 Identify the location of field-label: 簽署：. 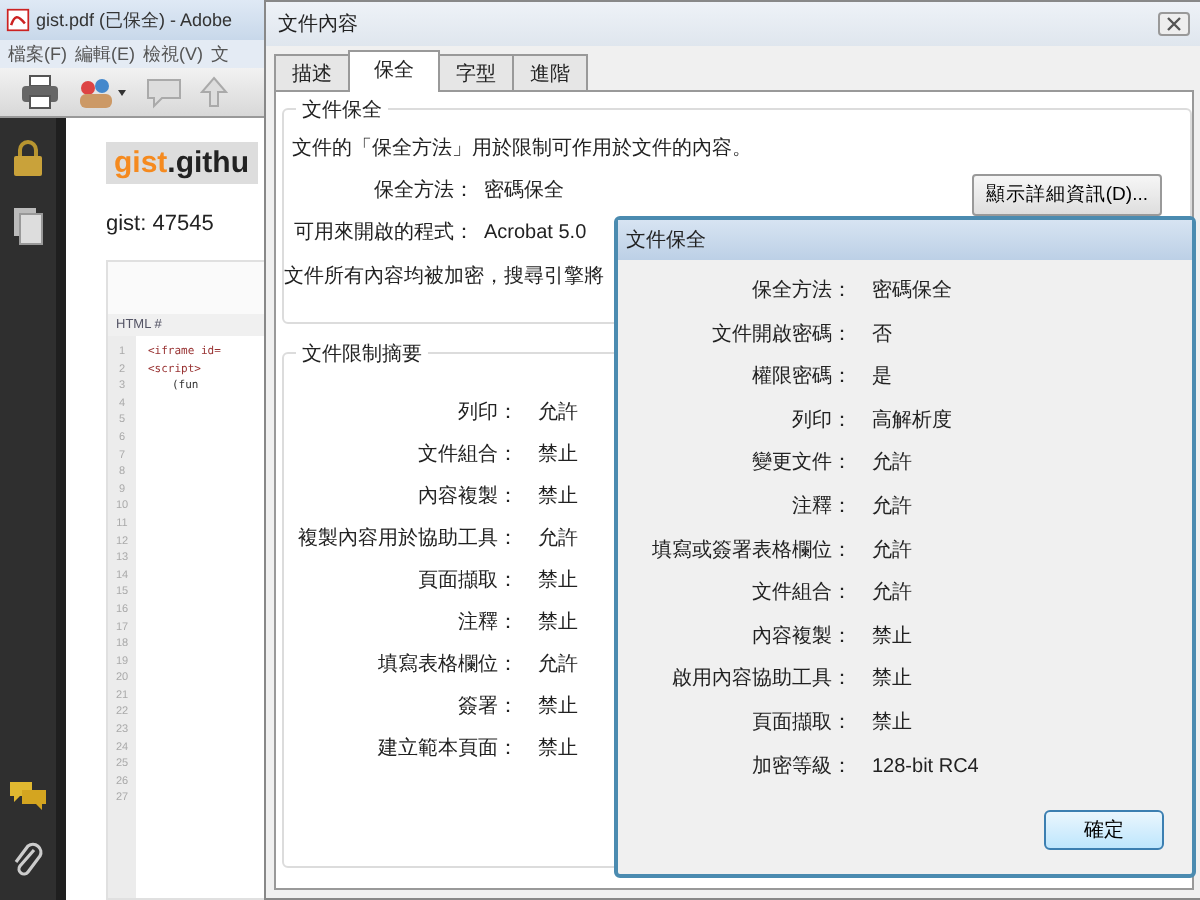
(488, 708).